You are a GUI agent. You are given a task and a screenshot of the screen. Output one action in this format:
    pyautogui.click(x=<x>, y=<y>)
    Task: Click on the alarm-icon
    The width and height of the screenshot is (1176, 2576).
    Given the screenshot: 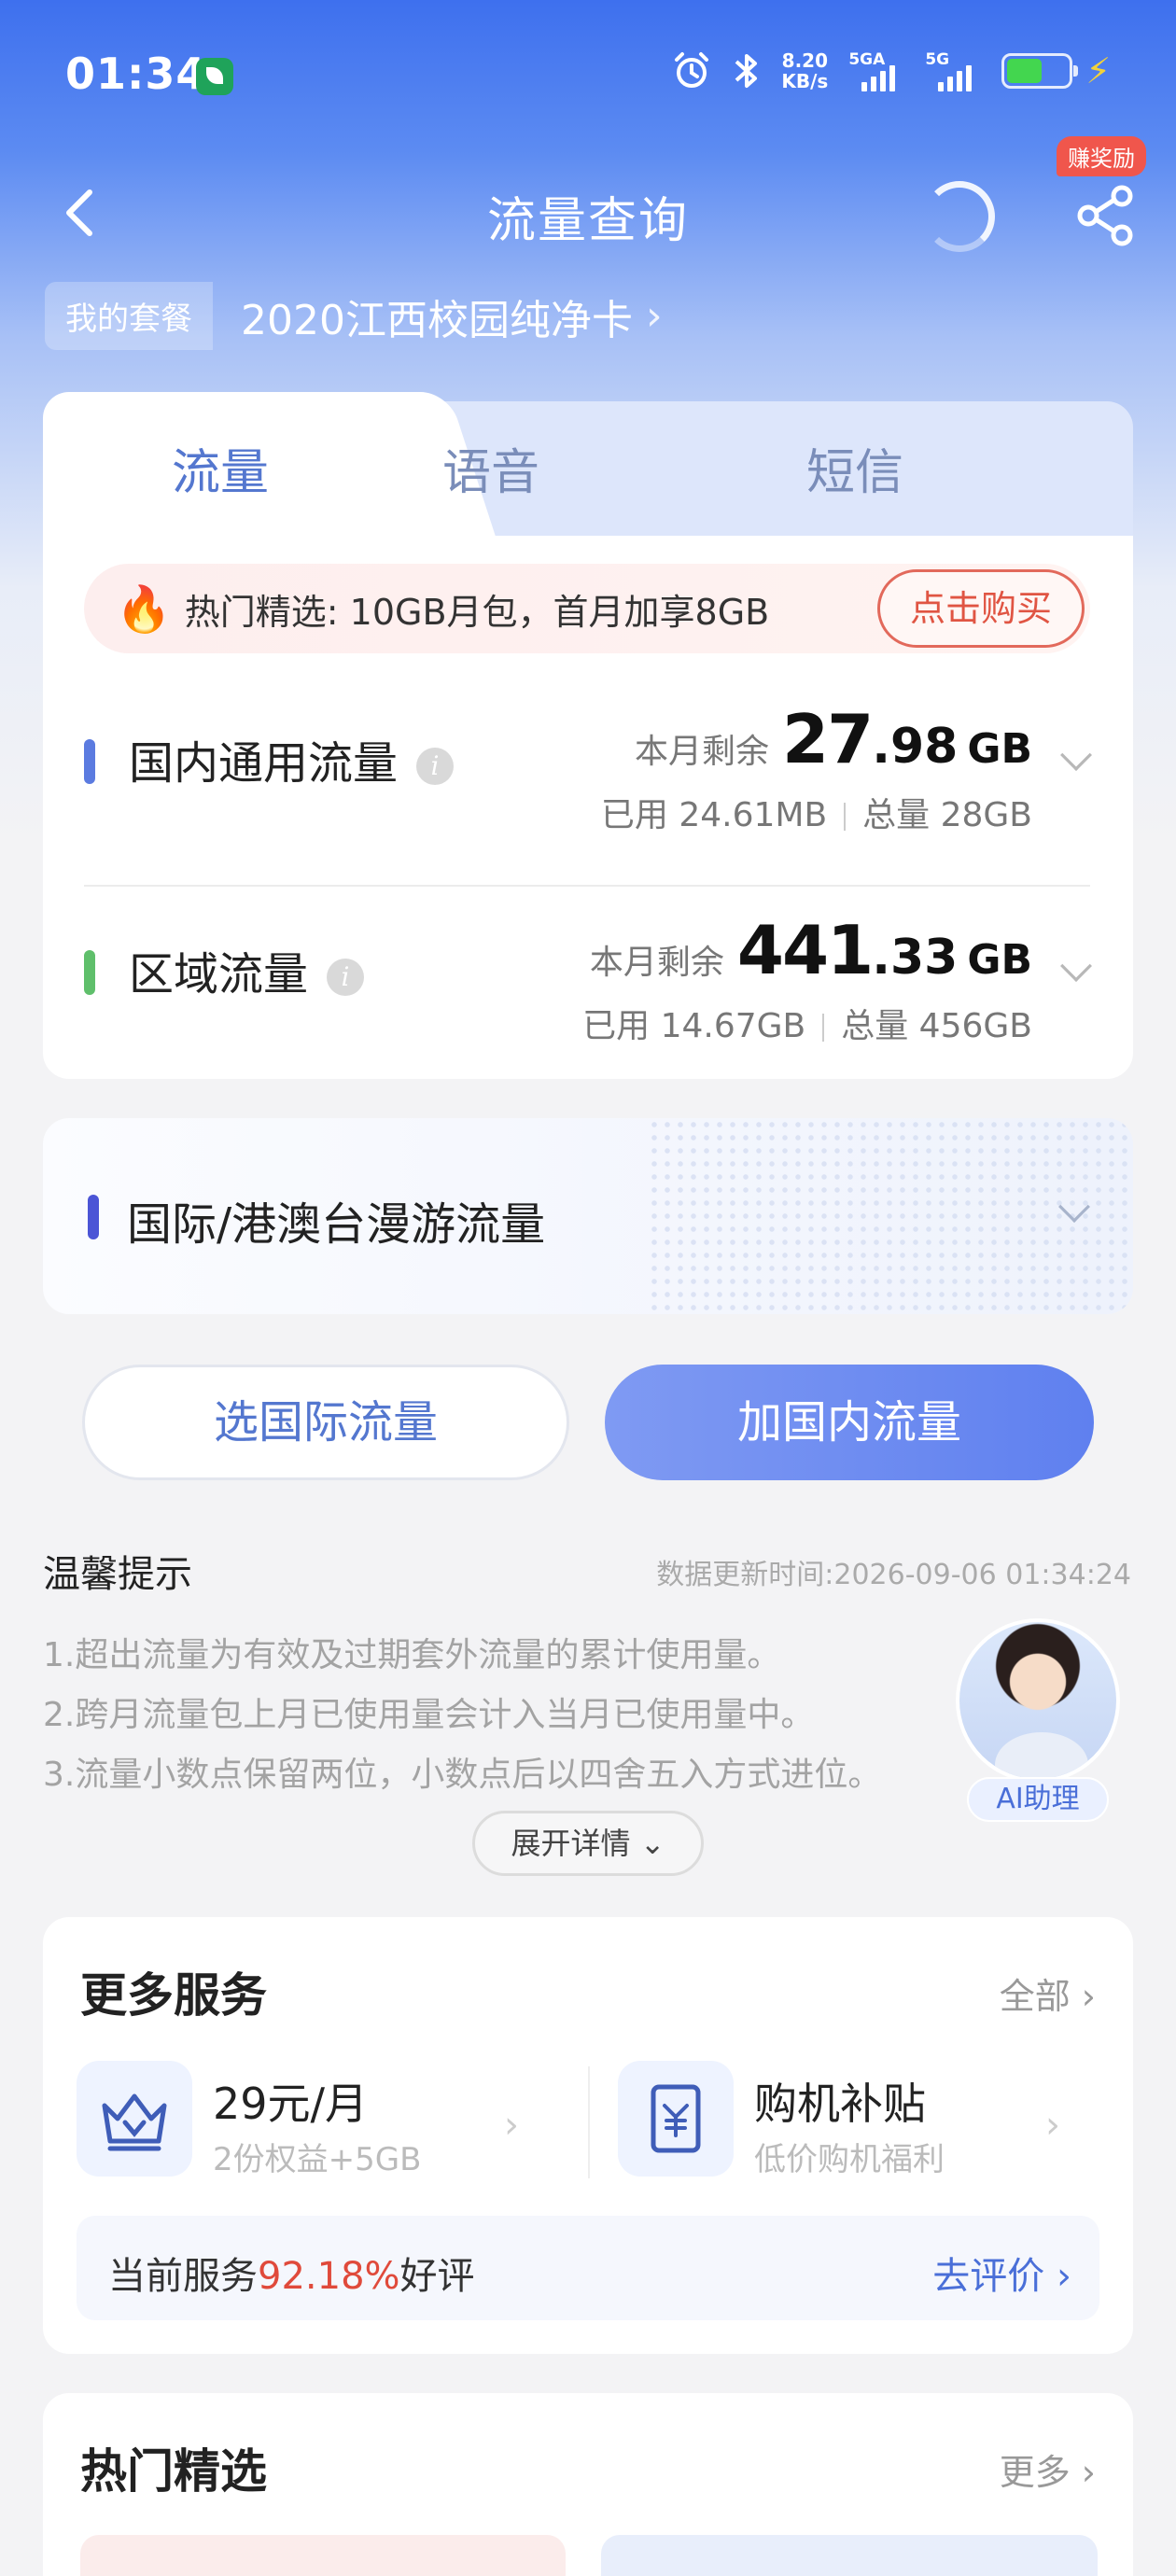 What is the action you would take?
    pyautogui.click(x=692, y=70)
    